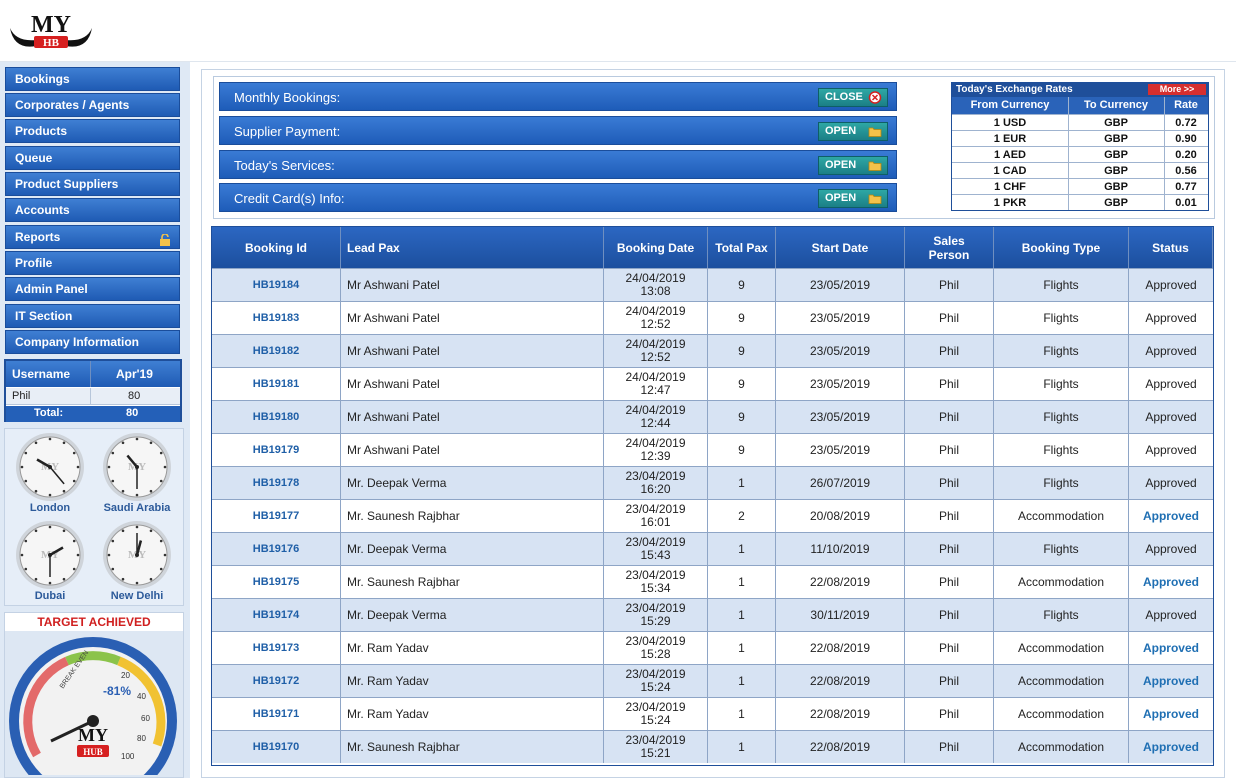 This screenshot has width=1236, height=778. What do you see at coordinates (853, 97) in the screenshot?
I see `panel-close-button: CLOSE` at bounding box center [853, 97].